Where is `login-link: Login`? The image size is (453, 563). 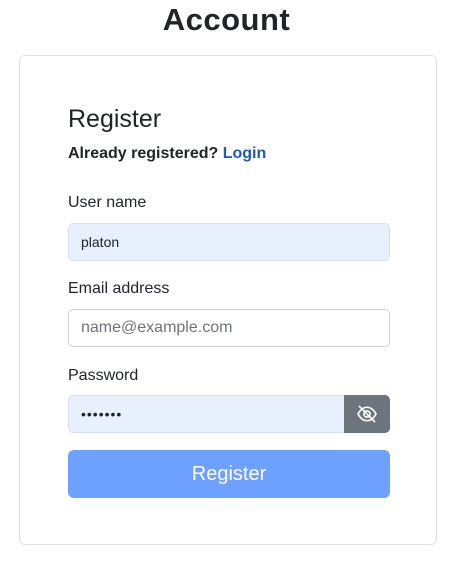
login-link: Login is located at coordinates (245, 153).